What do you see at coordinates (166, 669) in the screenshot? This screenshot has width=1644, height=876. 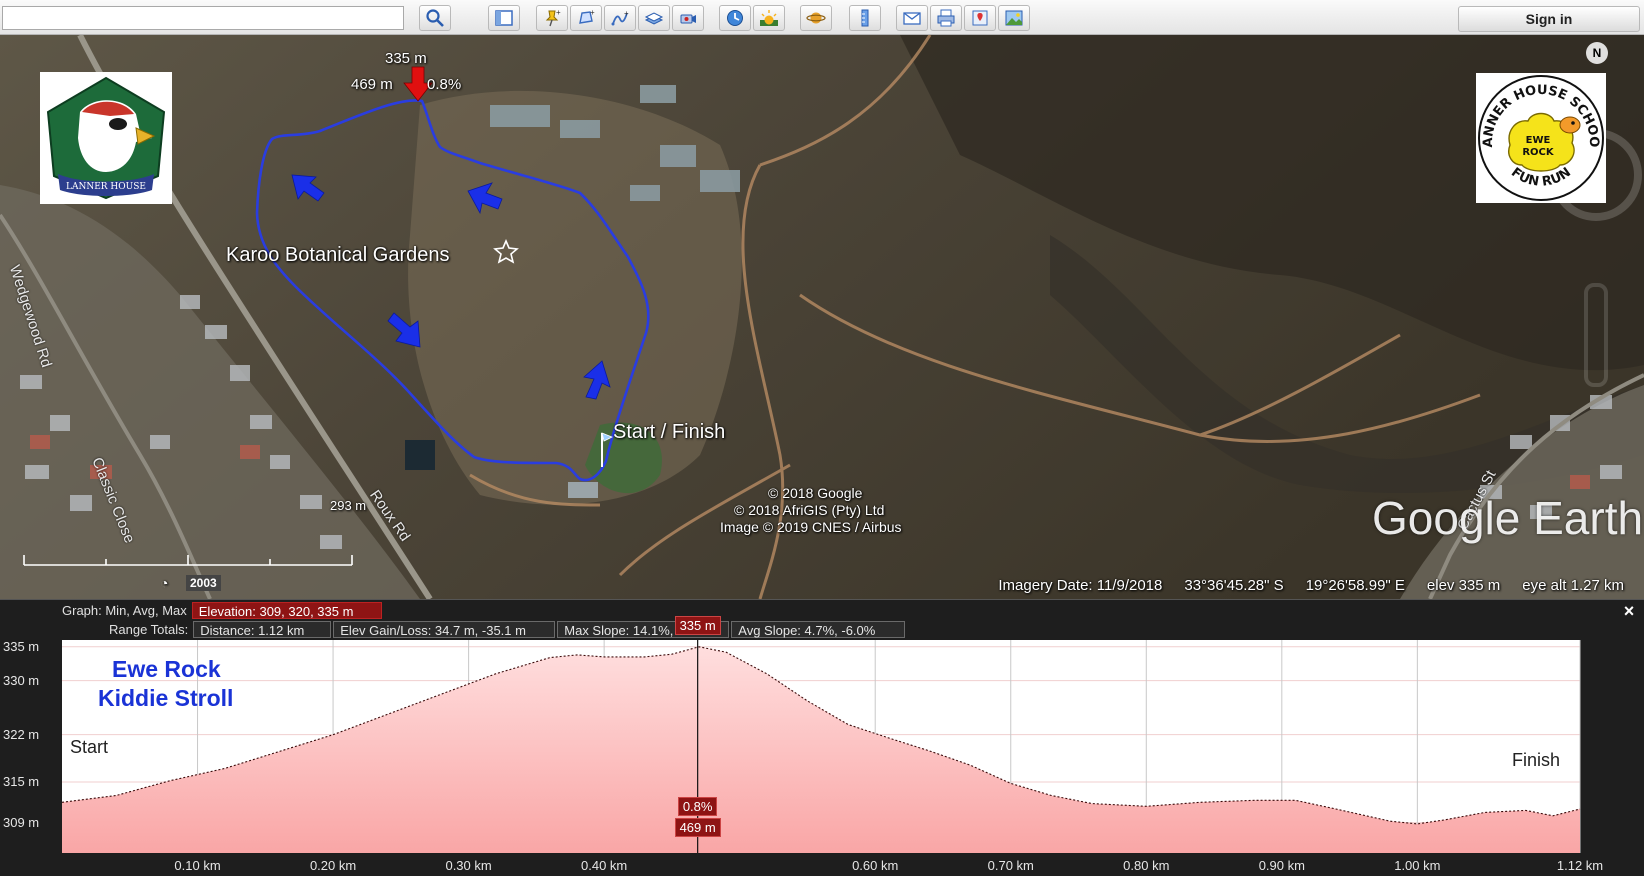 I see `chart-title-line1: Ewe Rock` at bounding box center [166, 669].